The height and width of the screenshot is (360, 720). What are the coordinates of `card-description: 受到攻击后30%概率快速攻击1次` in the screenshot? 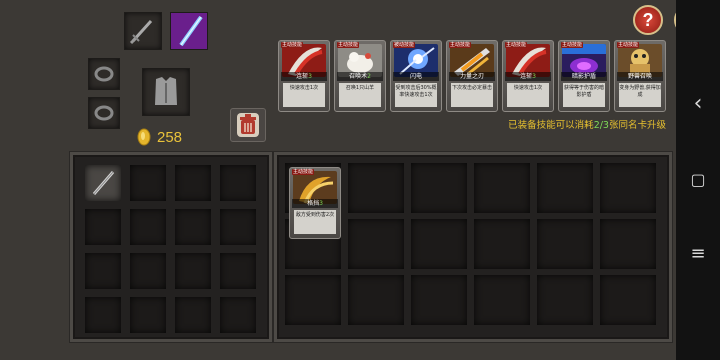 It's located at (416, 95).